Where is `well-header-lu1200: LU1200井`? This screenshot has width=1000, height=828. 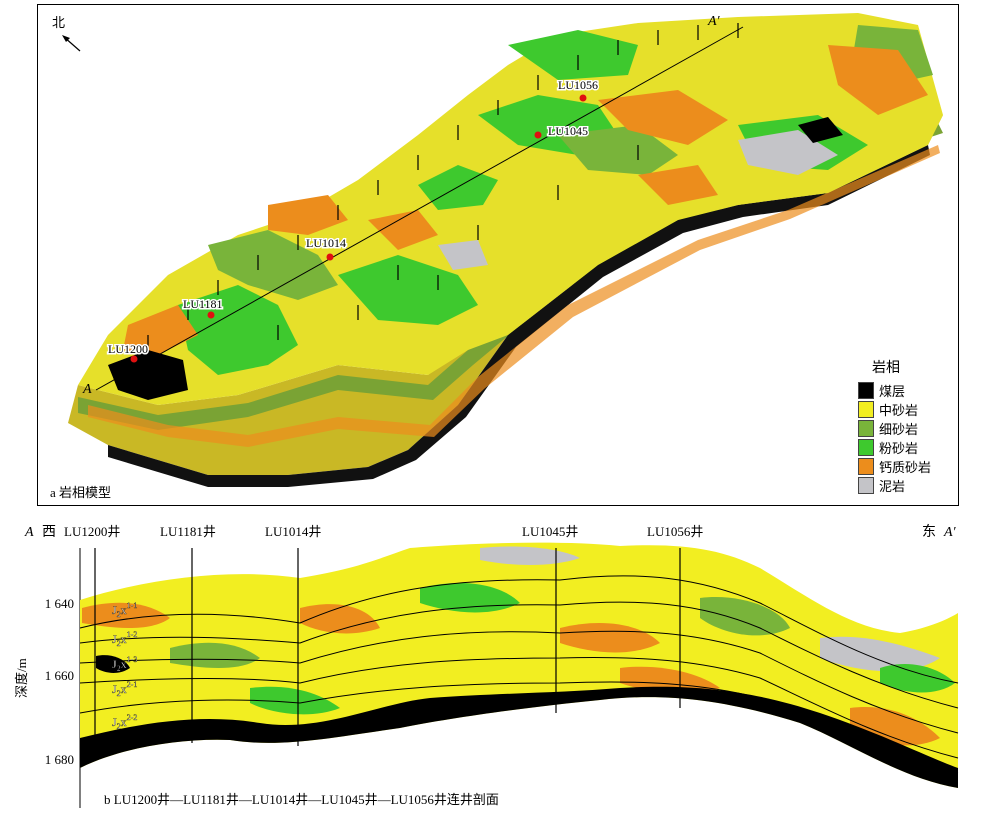 well-header-lu1200: LU1200井 is located at coordinates (92, 531).